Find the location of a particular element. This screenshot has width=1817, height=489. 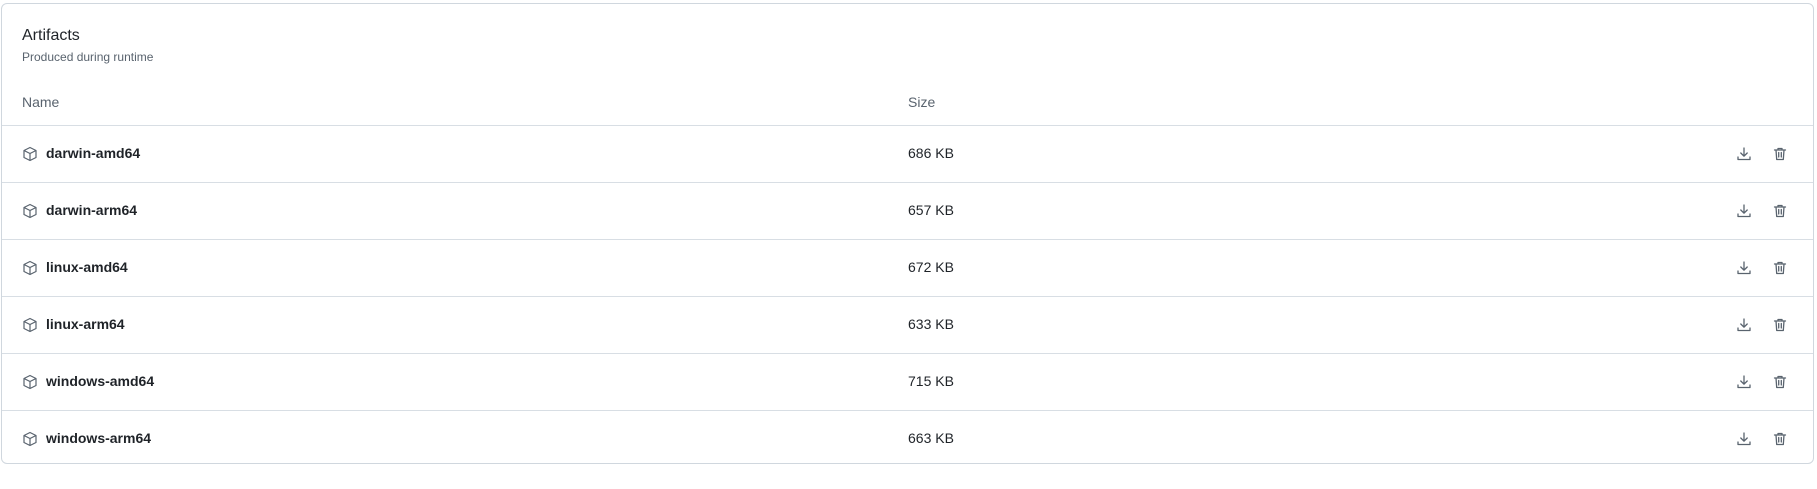

artifacts-subtitle: Produced during runtime is located at coordinates (88, 57).